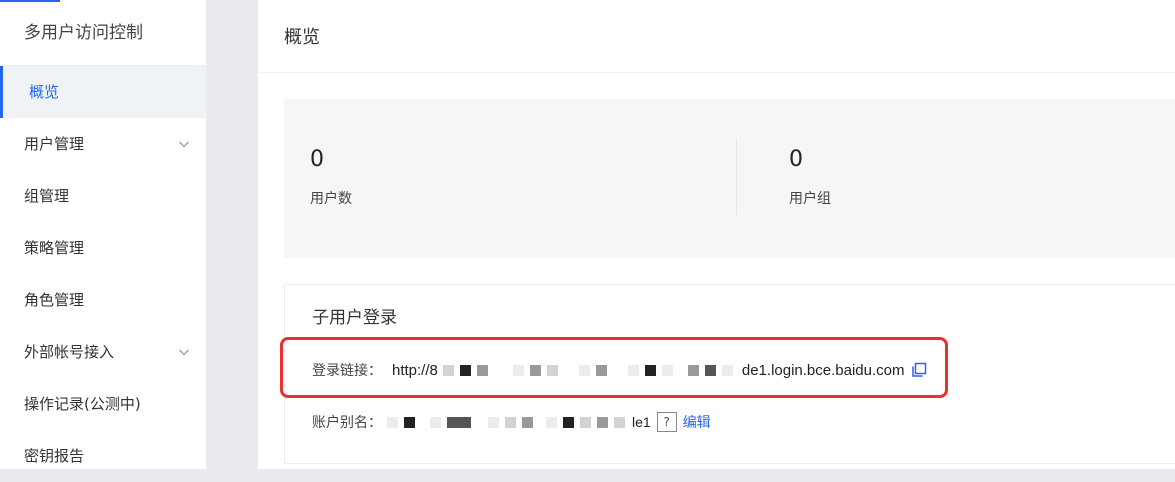  What do you see at coordinates (415, 370) in the screenshot?
I see `login-link-prefix: http://8` at bounding box center [415, 370].